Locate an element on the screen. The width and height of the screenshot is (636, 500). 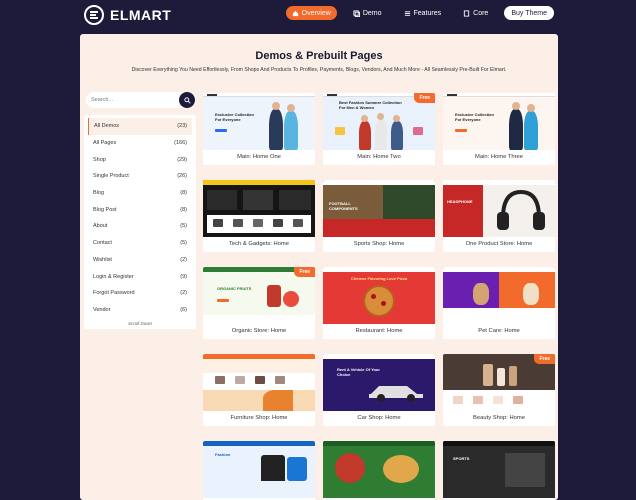
filter-label: Login & Register is located at coordinates (113, 276).